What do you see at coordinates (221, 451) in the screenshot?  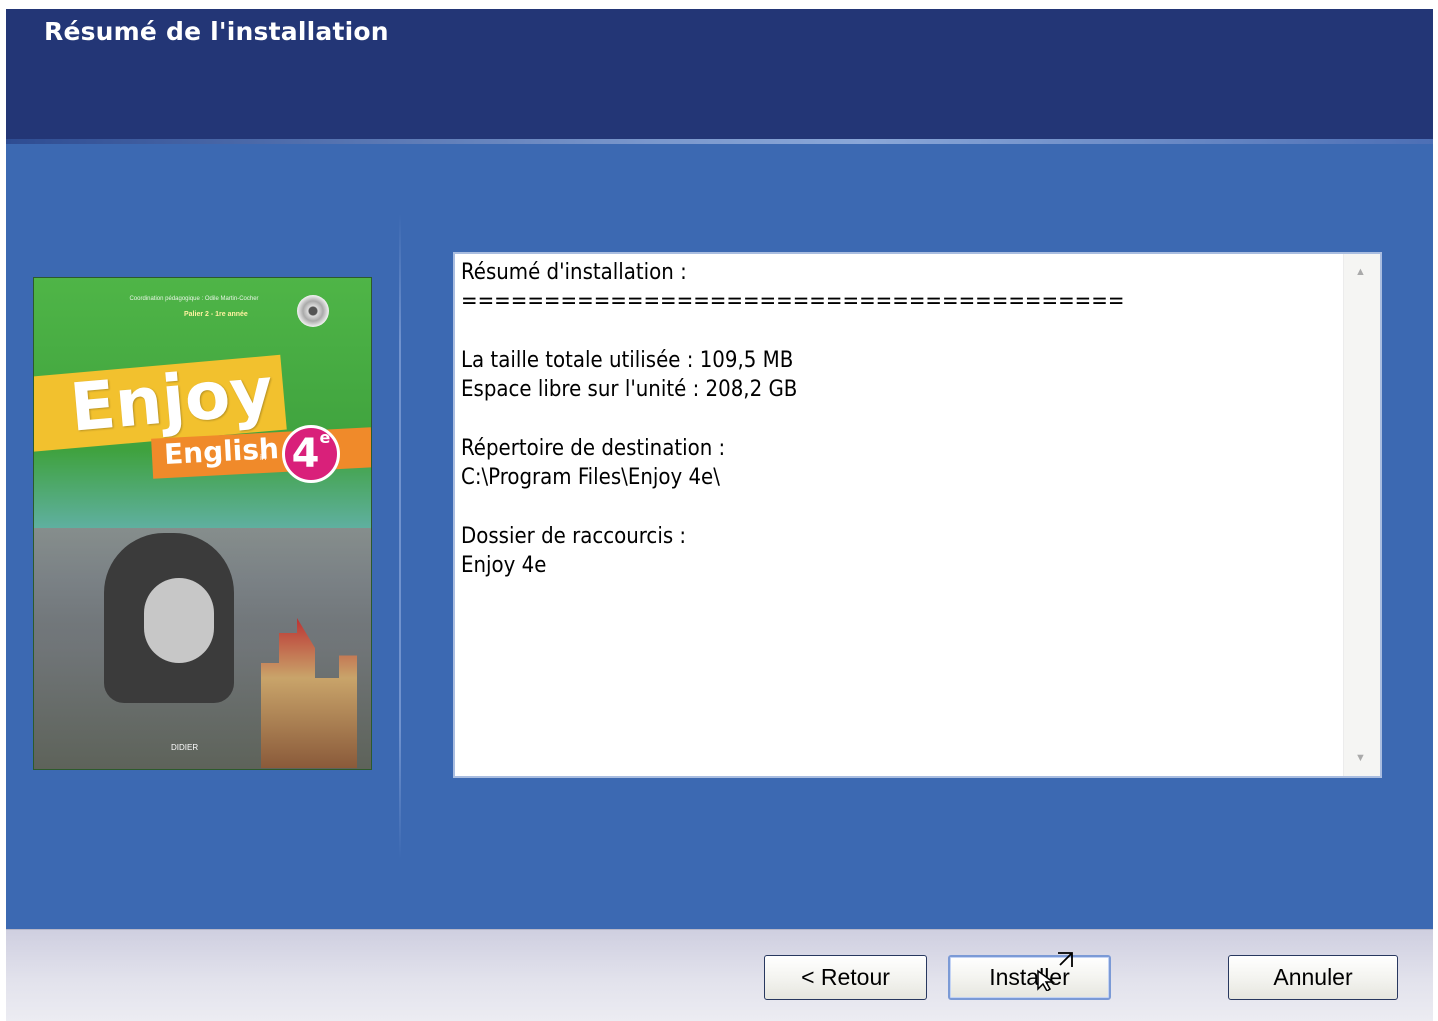 I see `cover-subtitle: English` at bounding box center [221, 451].